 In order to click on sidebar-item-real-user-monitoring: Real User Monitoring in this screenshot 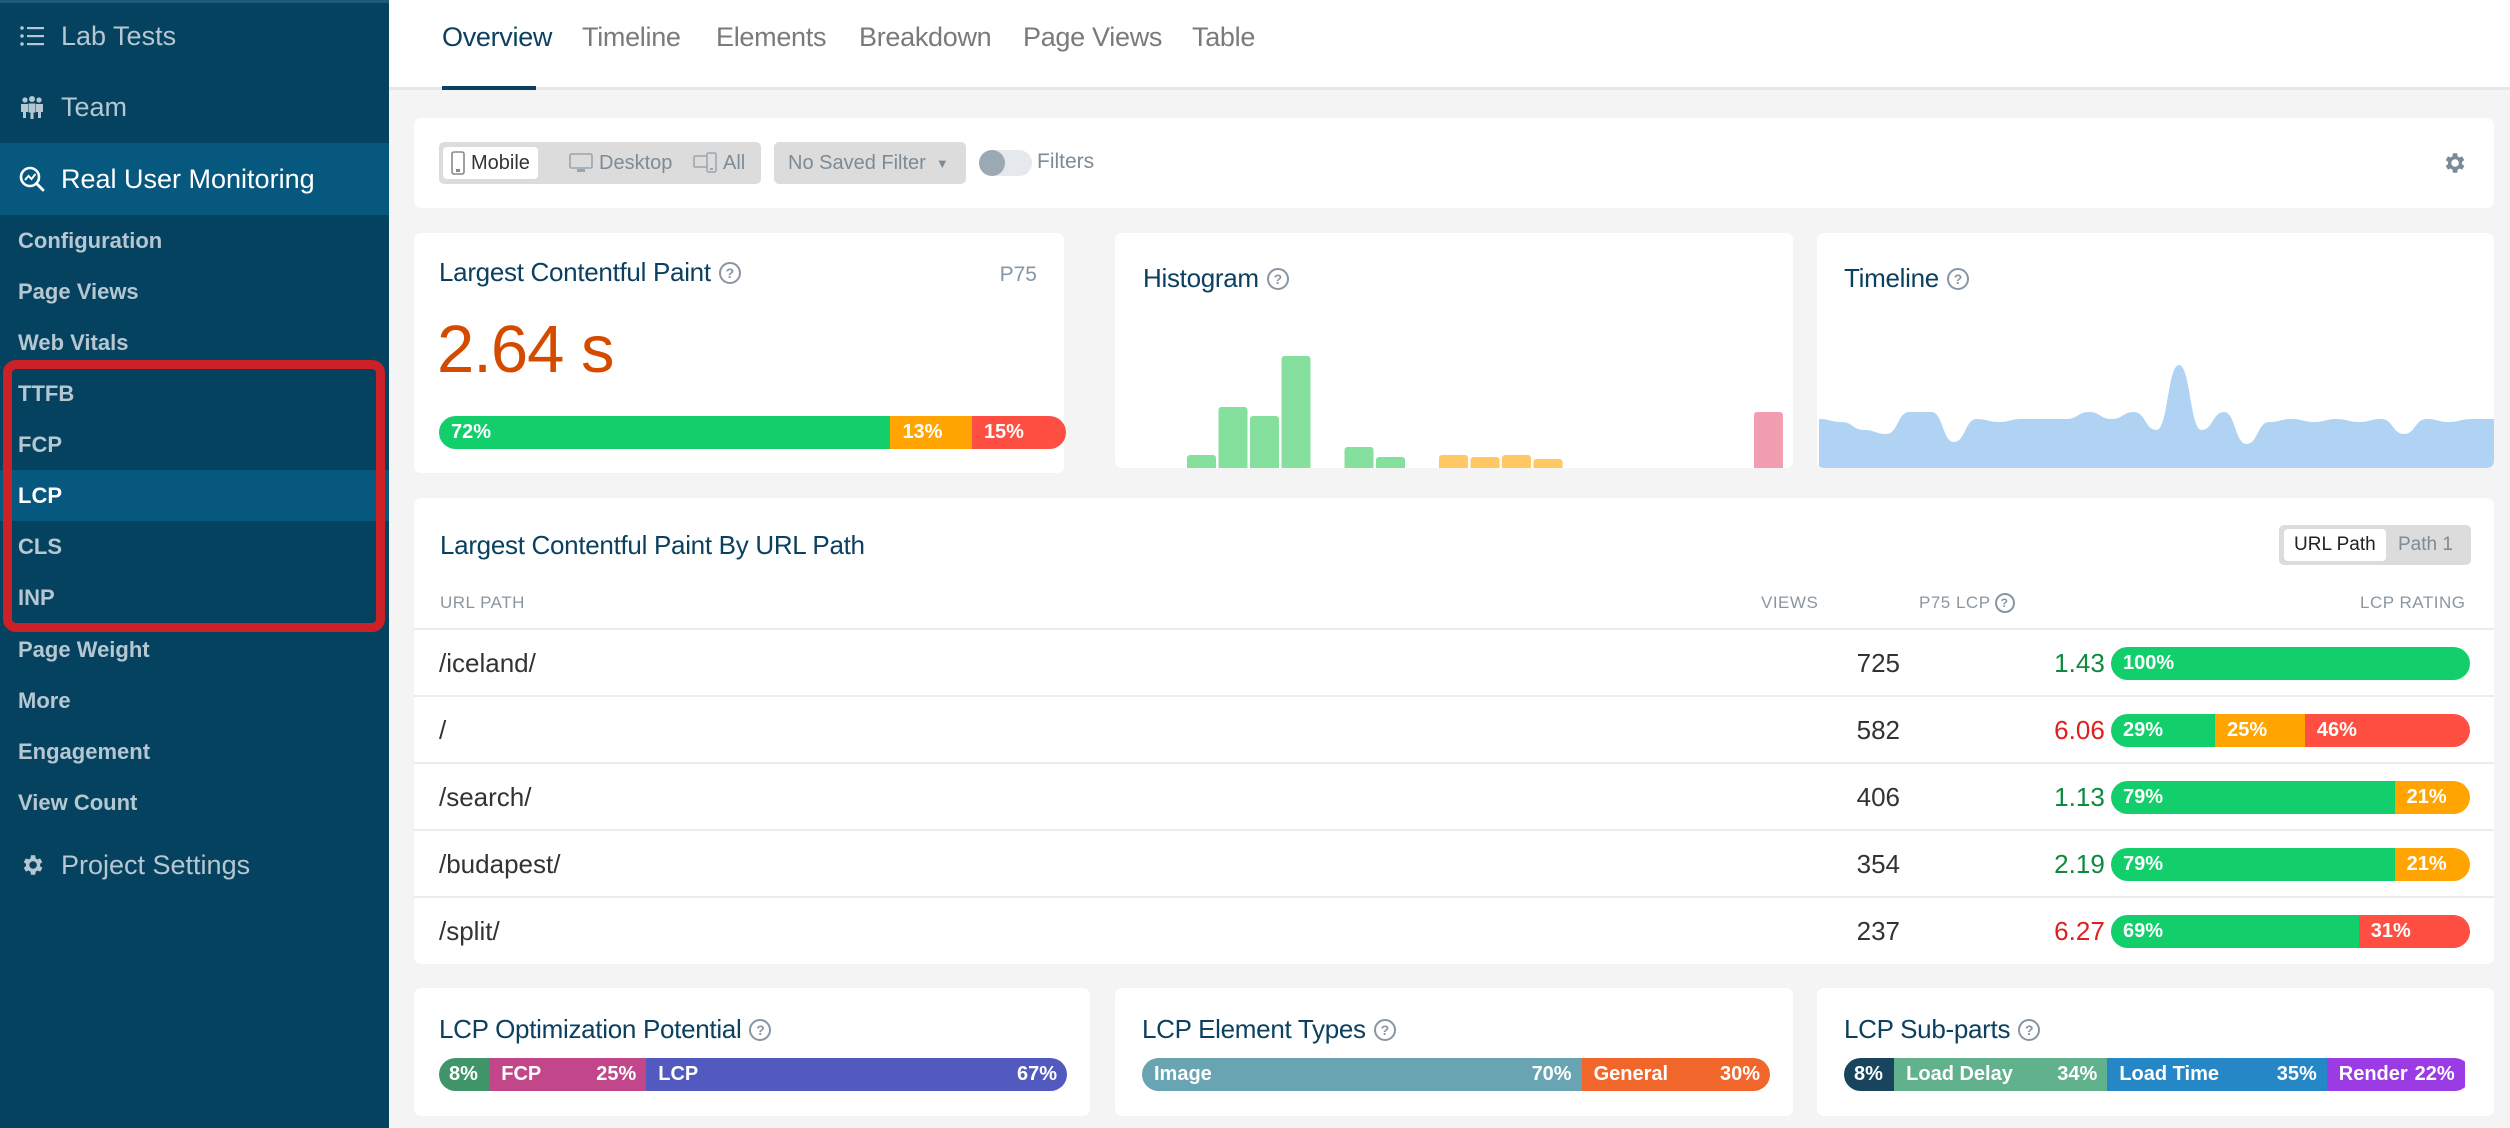, I will do `click(194, 179)`.